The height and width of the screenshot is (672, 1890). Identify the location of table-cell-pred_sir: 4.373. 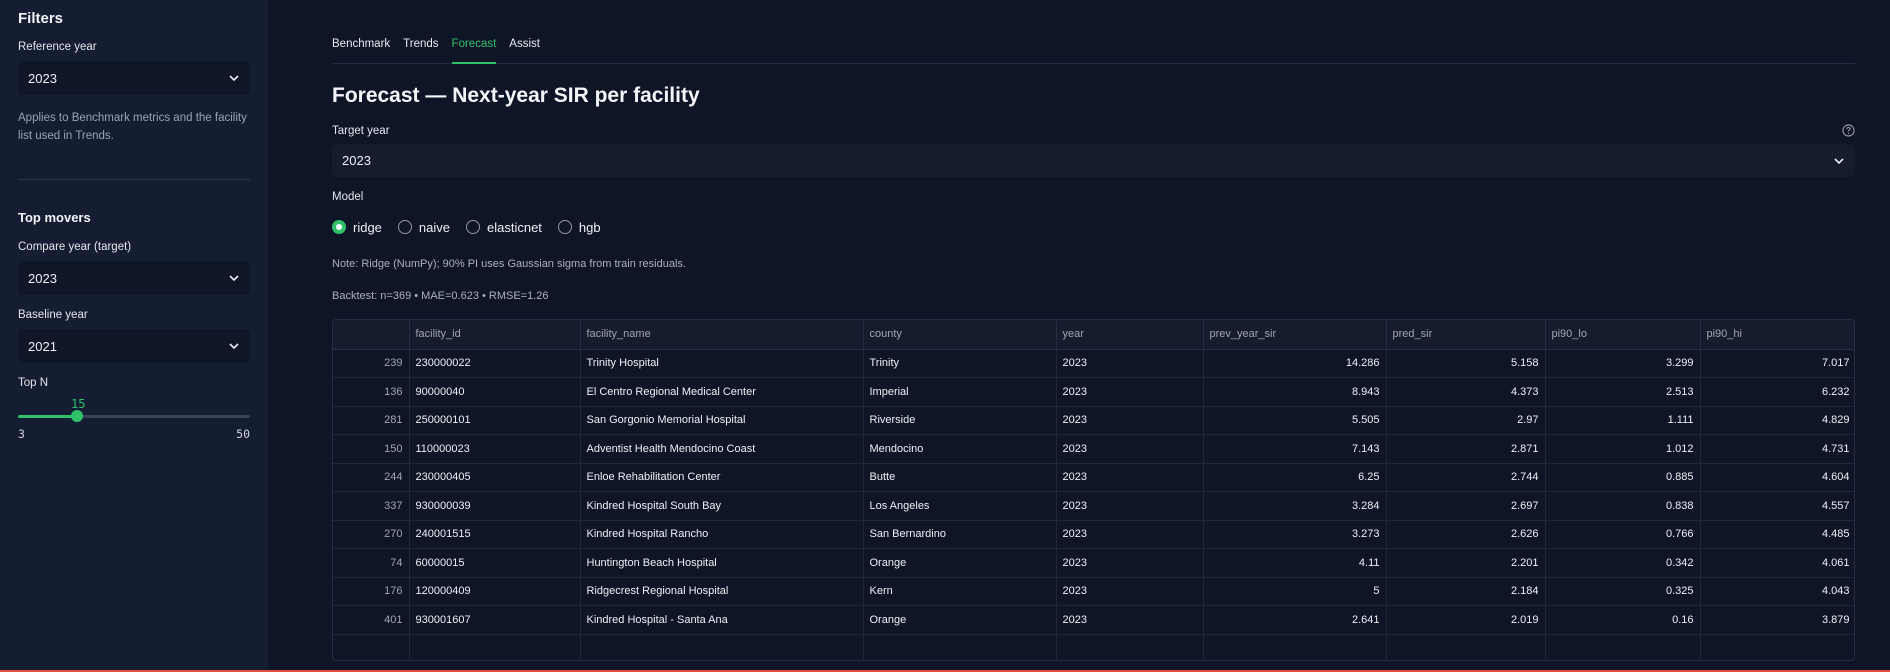
(1466, 392).